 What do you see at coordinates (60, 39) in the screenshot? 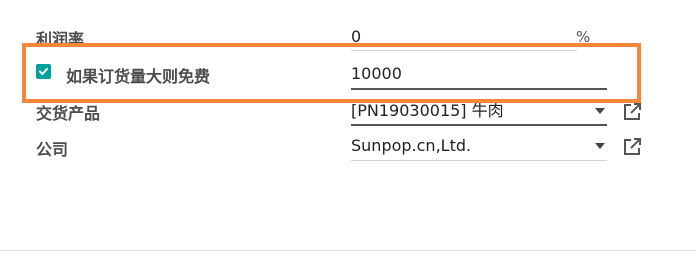
I see `profit-rate-label: 利润率` at bounding box center [60, 39].